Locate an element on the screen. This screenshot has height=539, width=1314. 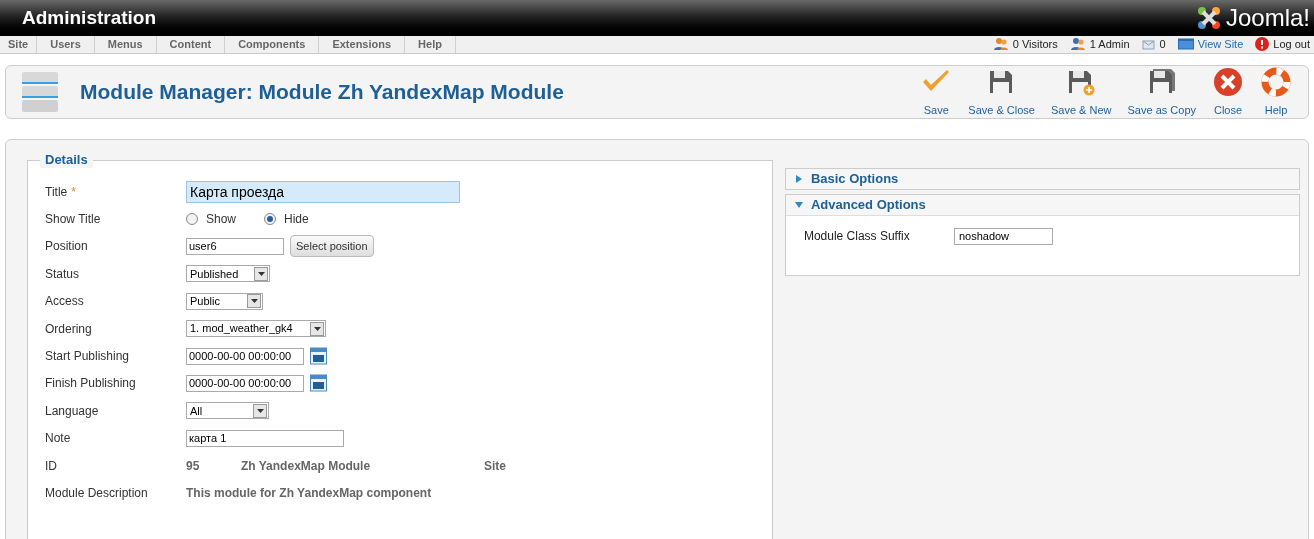
caret-right-icon is located at coordinates (798, 179).